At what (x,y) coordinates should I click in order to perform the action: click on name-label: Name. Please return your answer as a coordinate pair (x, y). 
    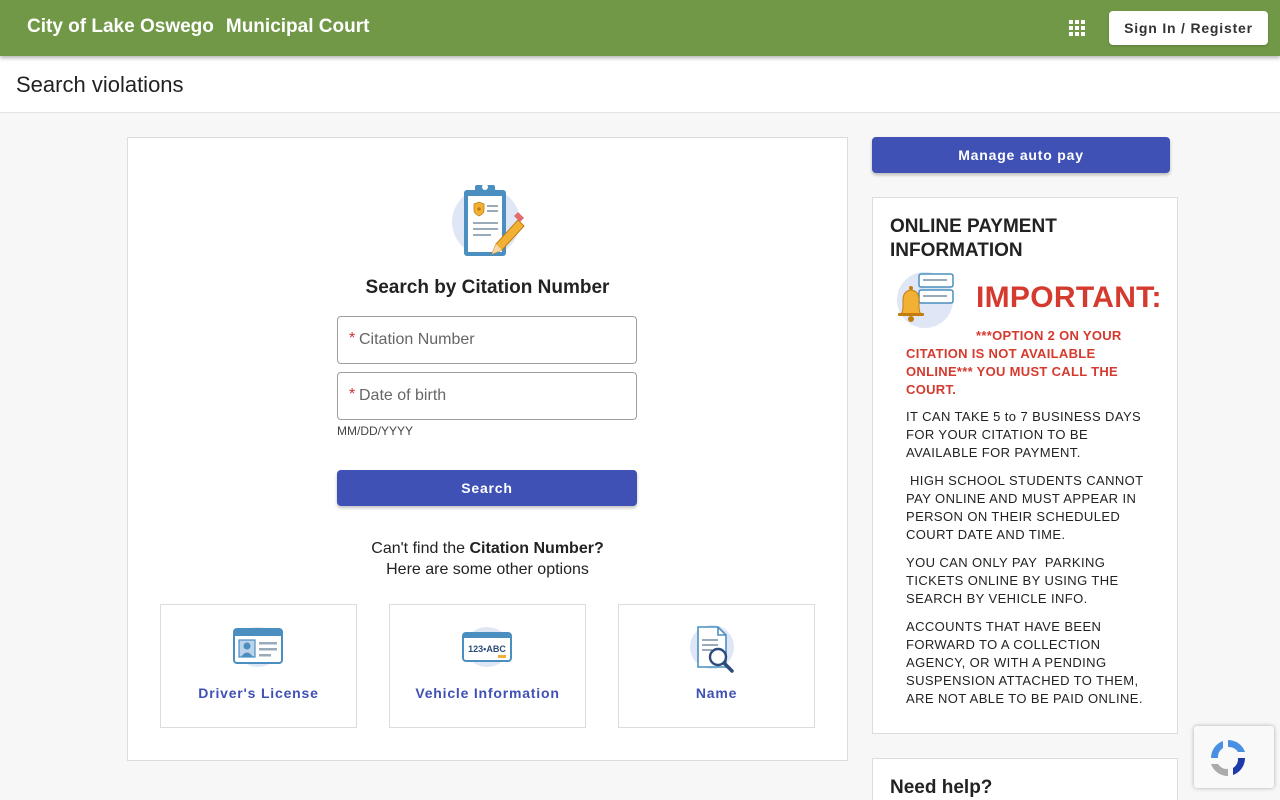
    Looking at the image, I should click on (716, 693).